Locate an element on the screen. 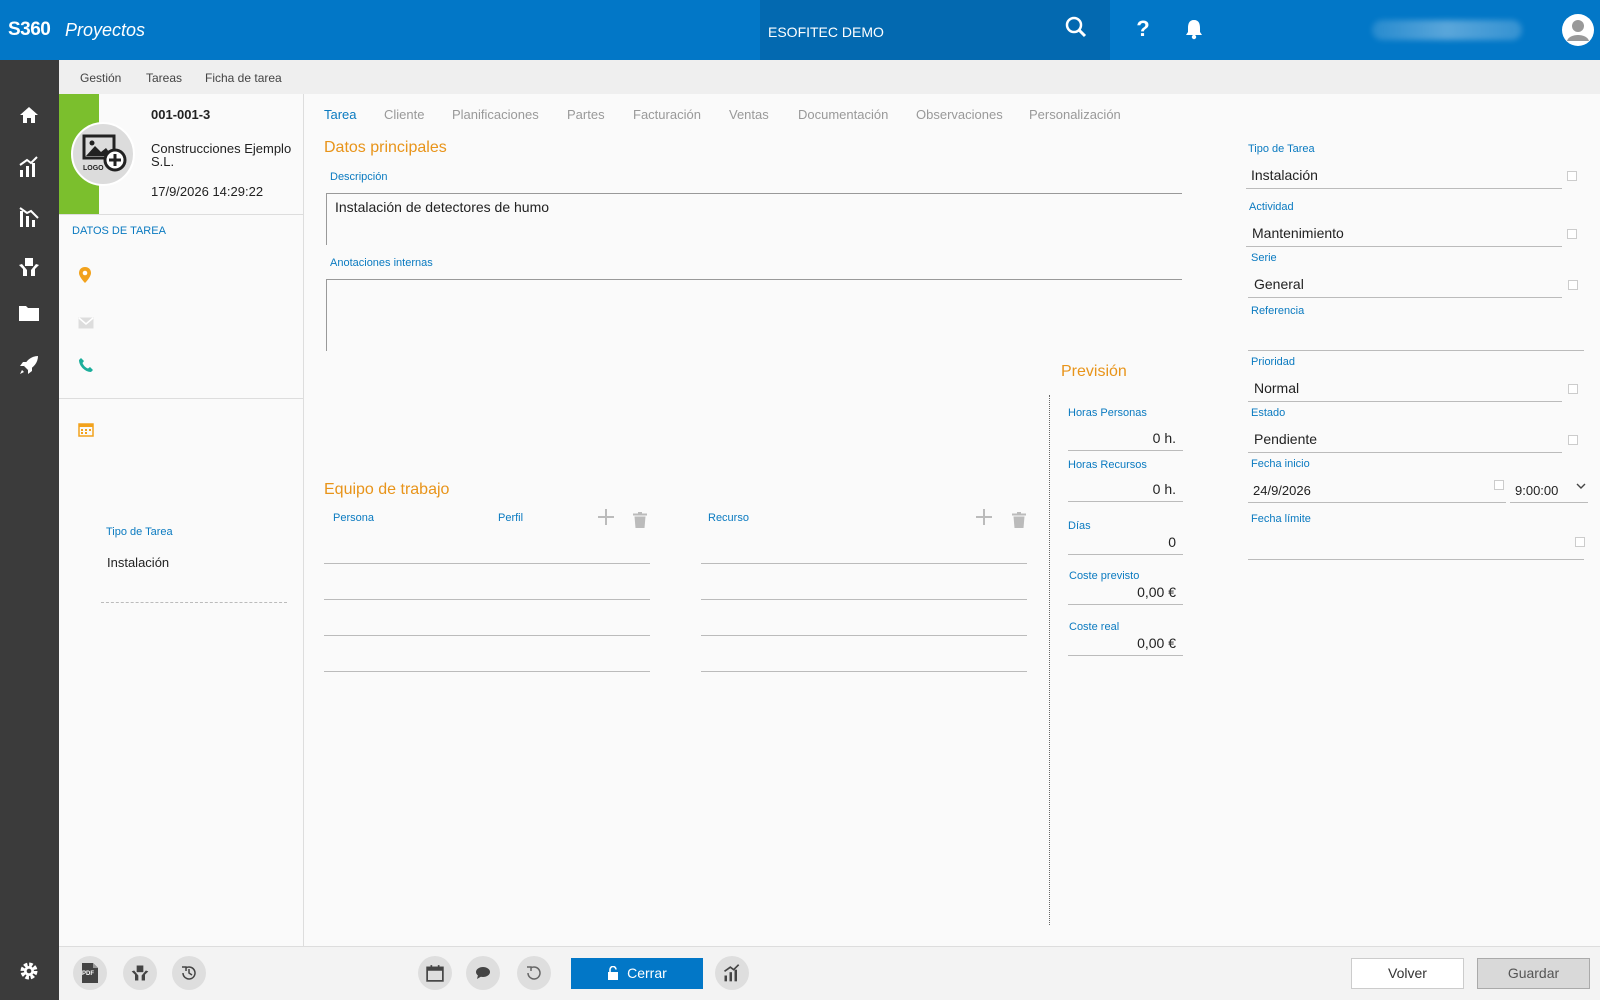  serie-value: General is located at coordinates (1279, 284).